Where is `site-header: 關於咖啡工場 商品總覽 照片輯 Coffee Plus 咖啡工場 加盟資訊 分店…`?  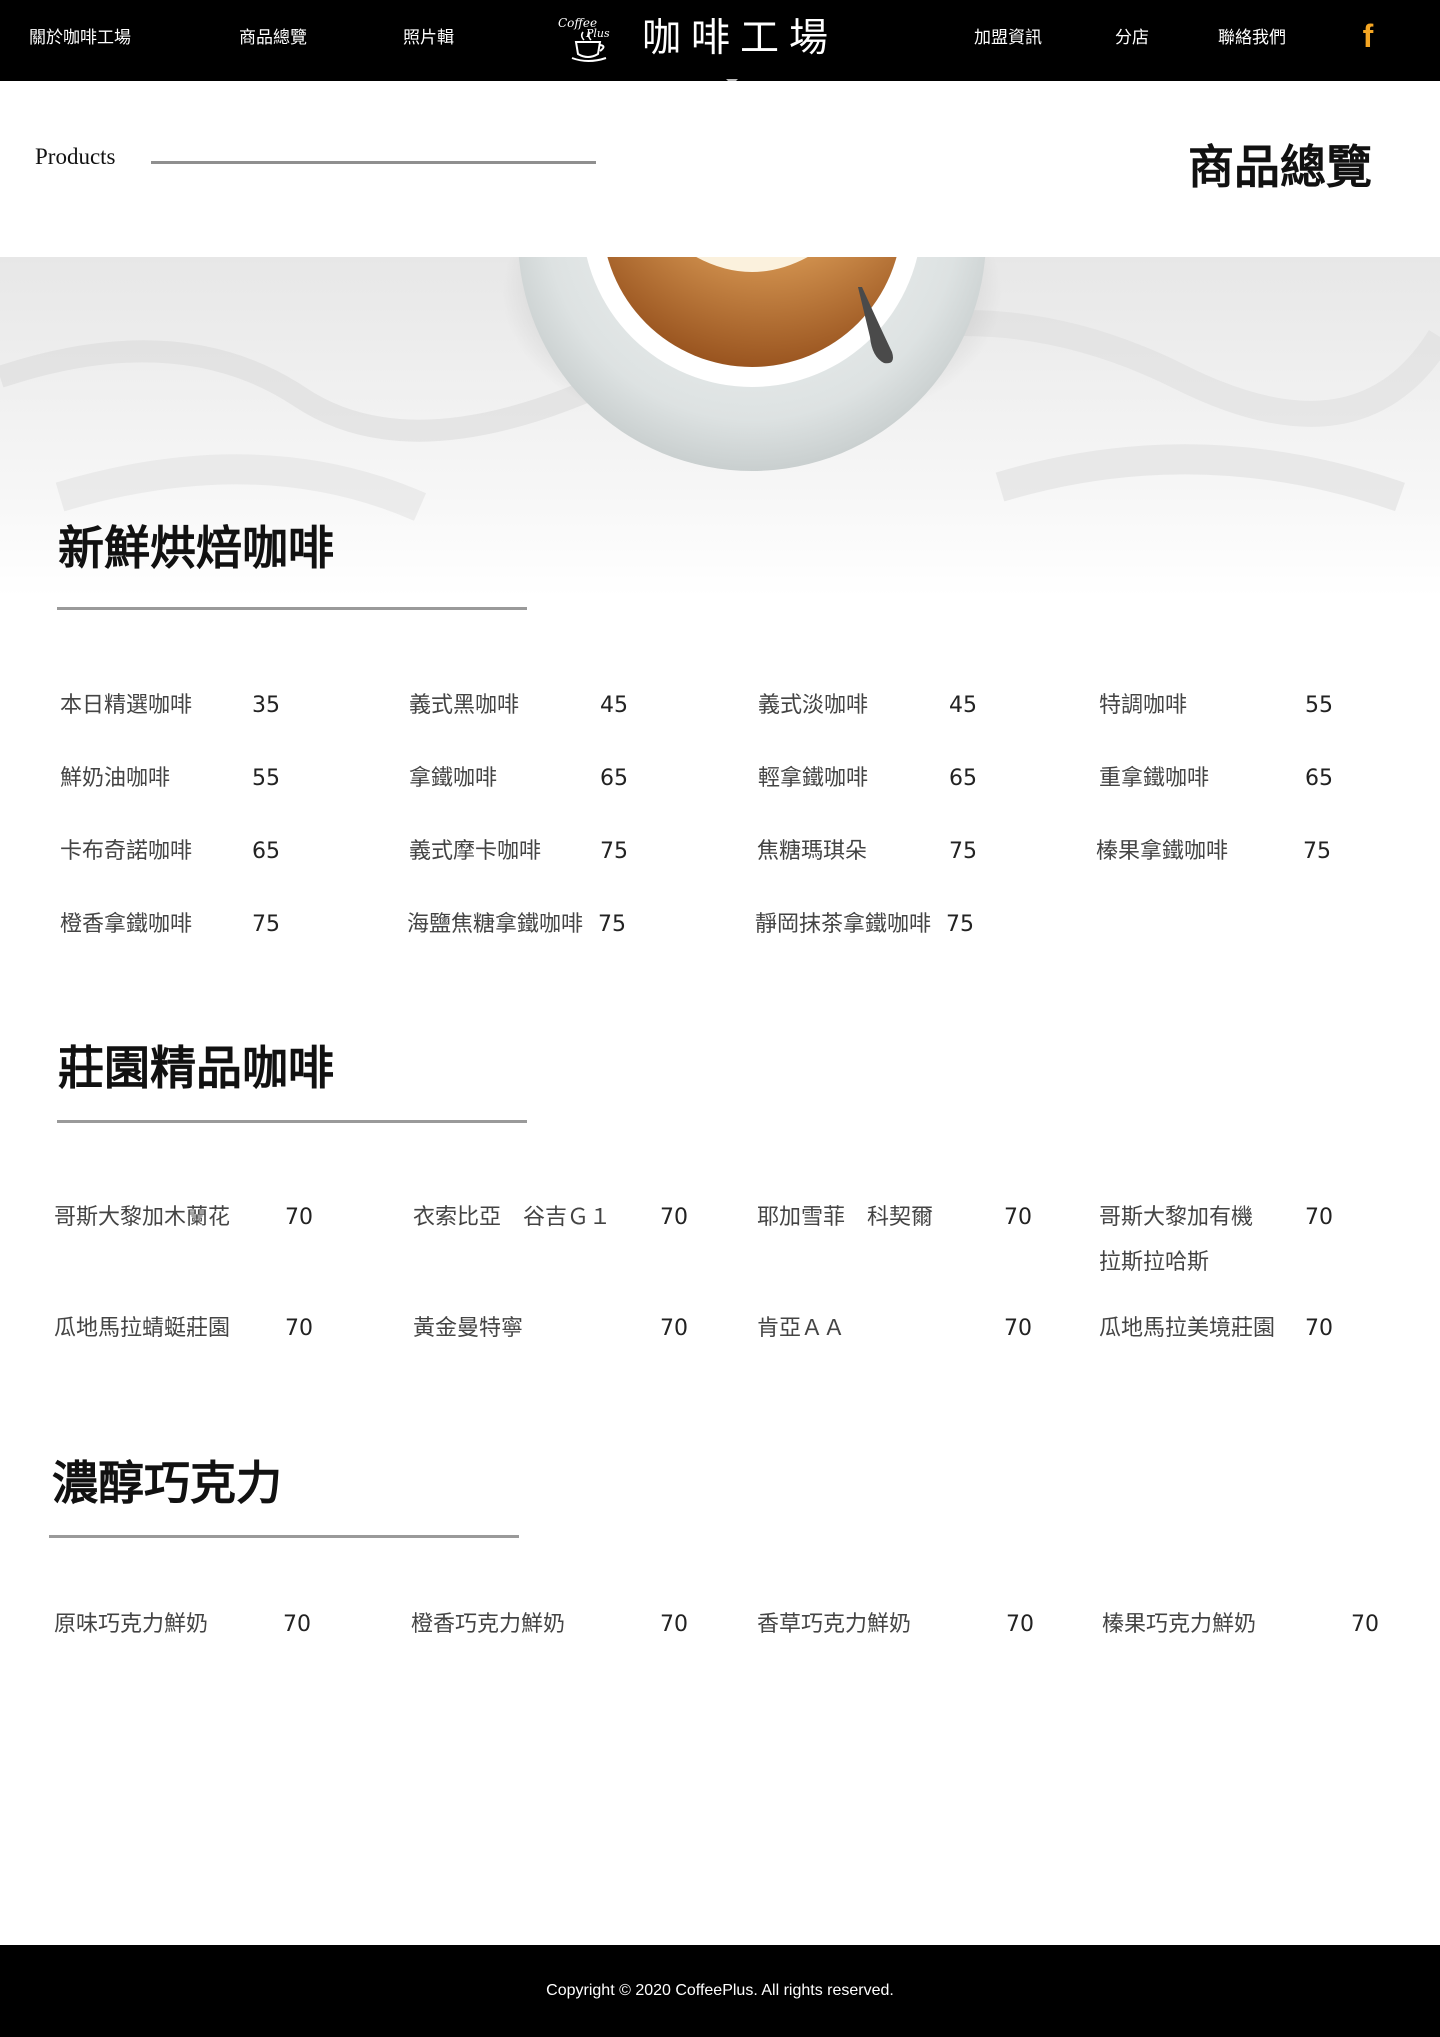 site-header: 關於咖啡工場 商品總覽 照片輯 Coffee Plus 咖啡工場 加盟資訊 分店… is located at coordinates (720, 40).